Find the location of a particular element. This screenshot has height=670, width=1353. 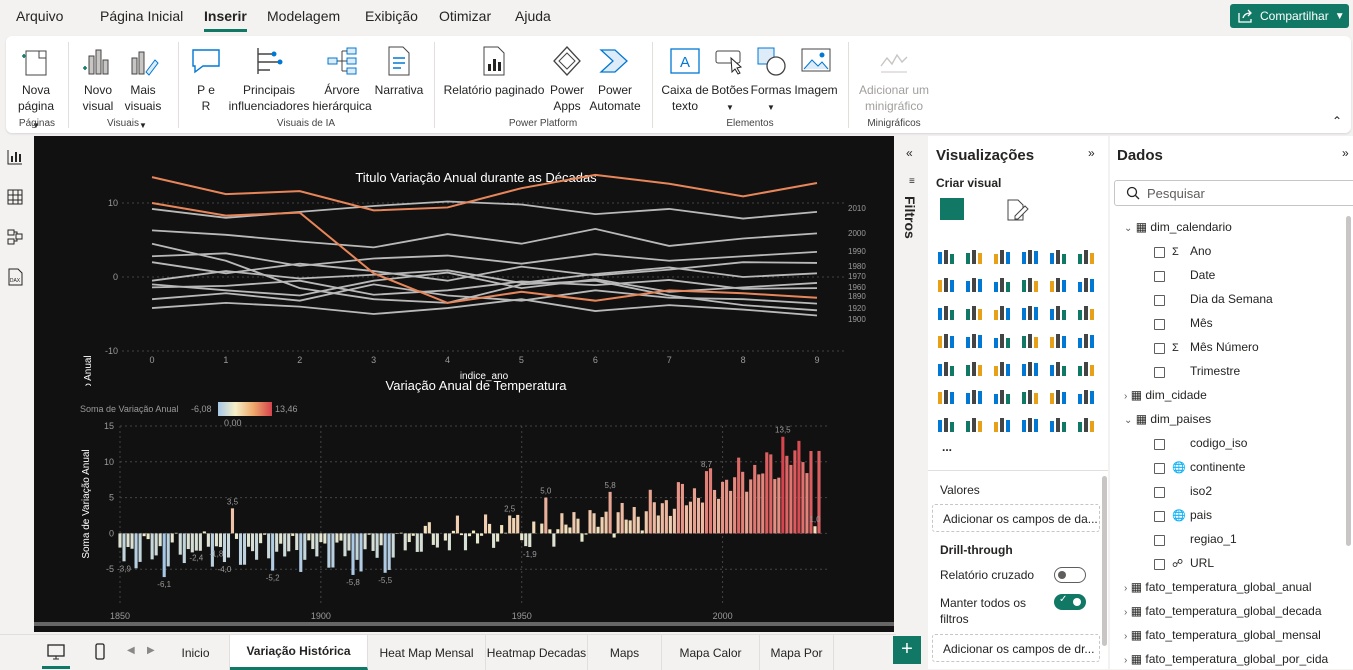

trophy-visual-icon is located at coordinates (1086, 396).